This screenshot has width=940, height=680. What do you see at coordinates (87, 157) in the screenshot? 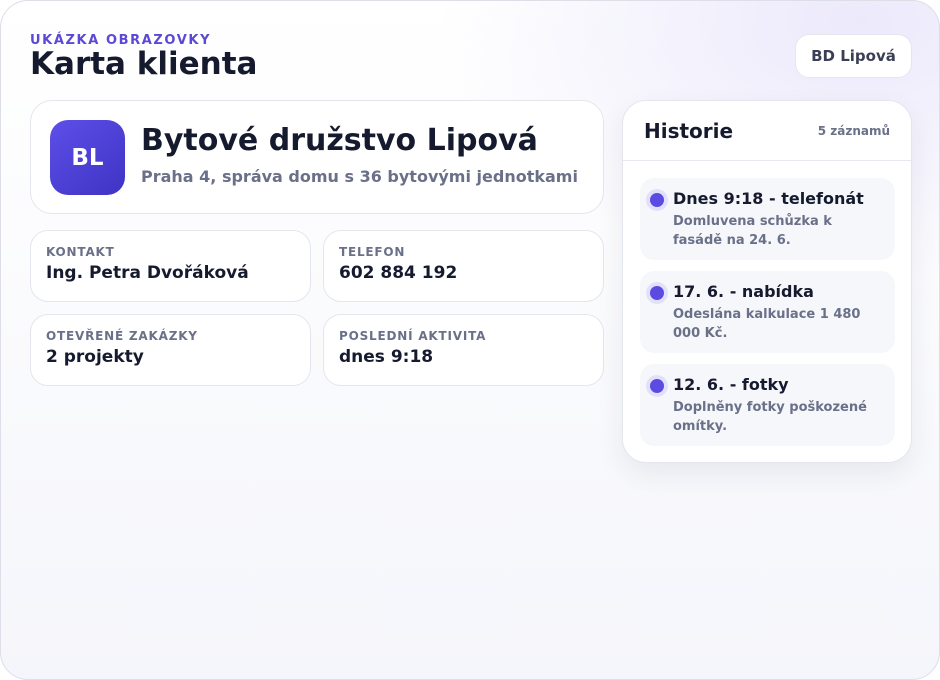
I see `client-avatar: BL` at bounding box center [87, 157].